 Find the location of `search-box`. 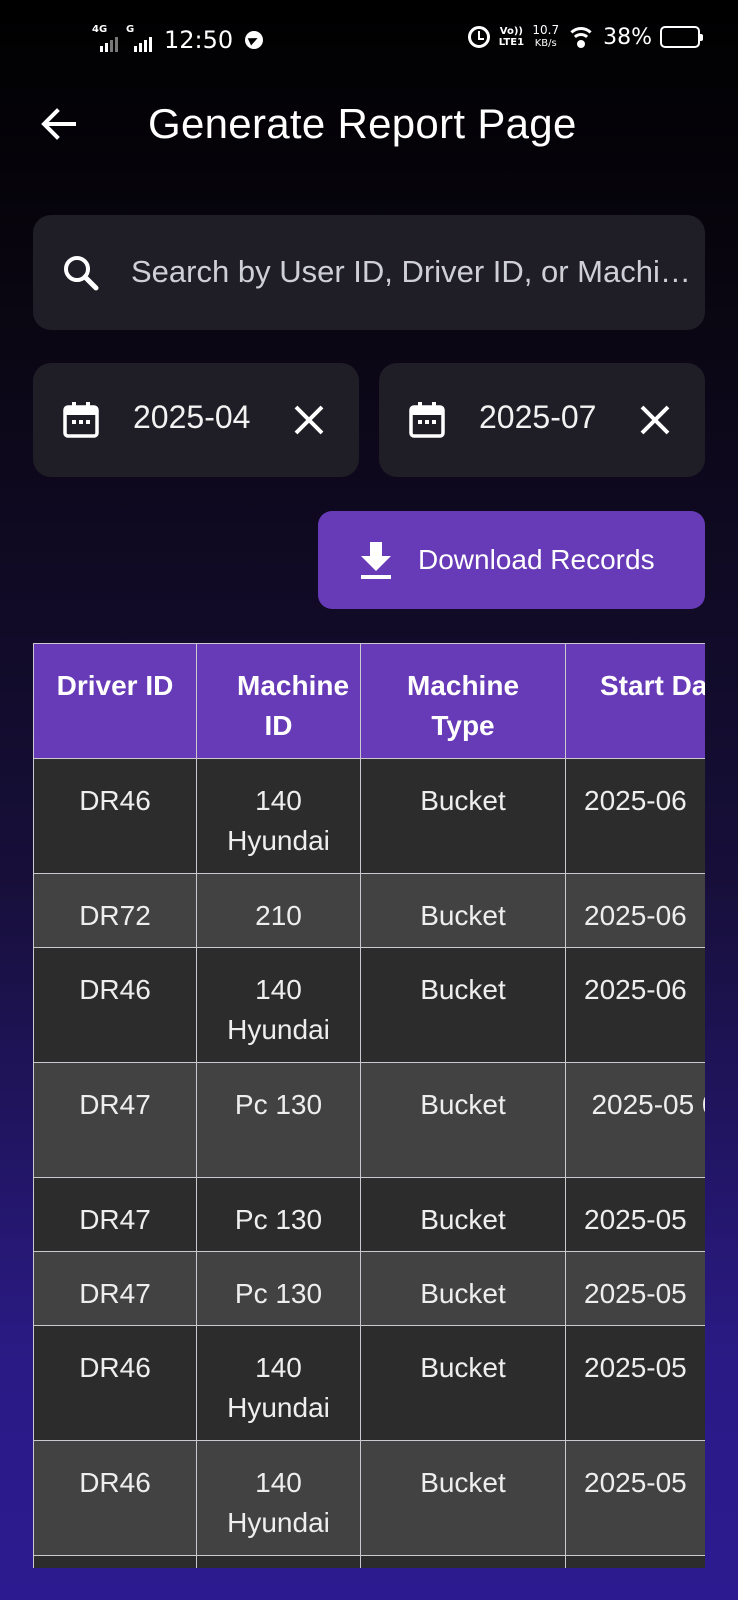

search-box is located at coordinates (369, 272).